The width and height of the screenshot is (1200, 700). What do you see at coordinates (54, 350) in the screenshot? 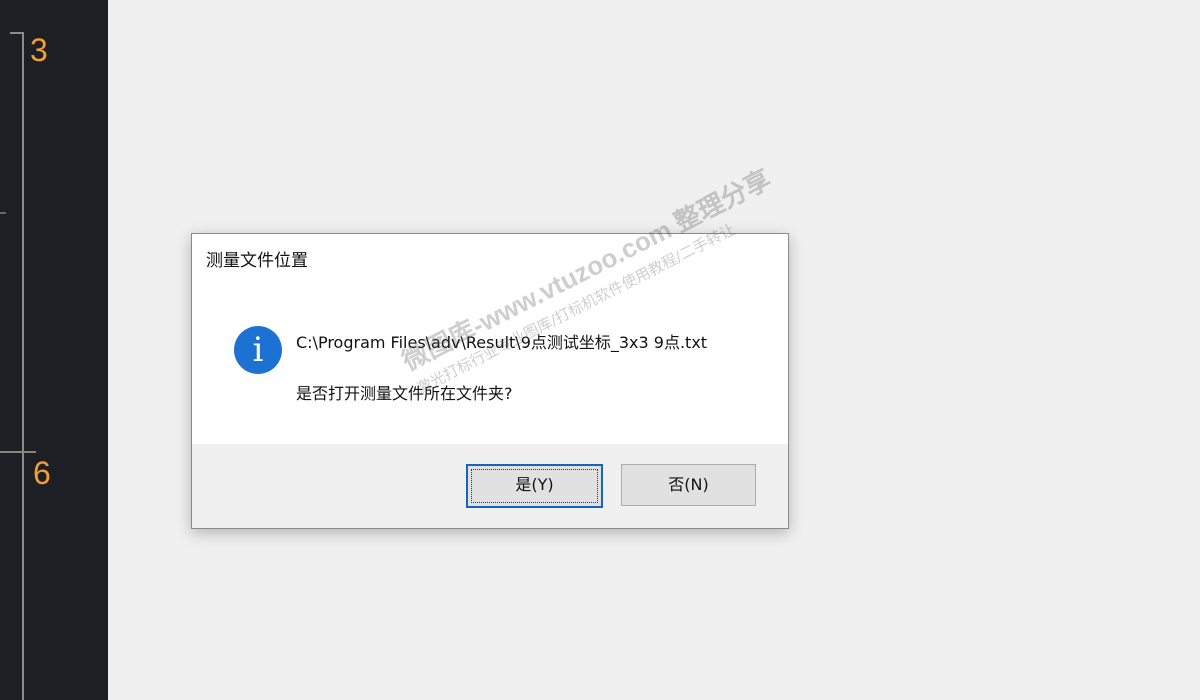
I see `drawing-canvas: 3 6` at bounding box center [54, 350].